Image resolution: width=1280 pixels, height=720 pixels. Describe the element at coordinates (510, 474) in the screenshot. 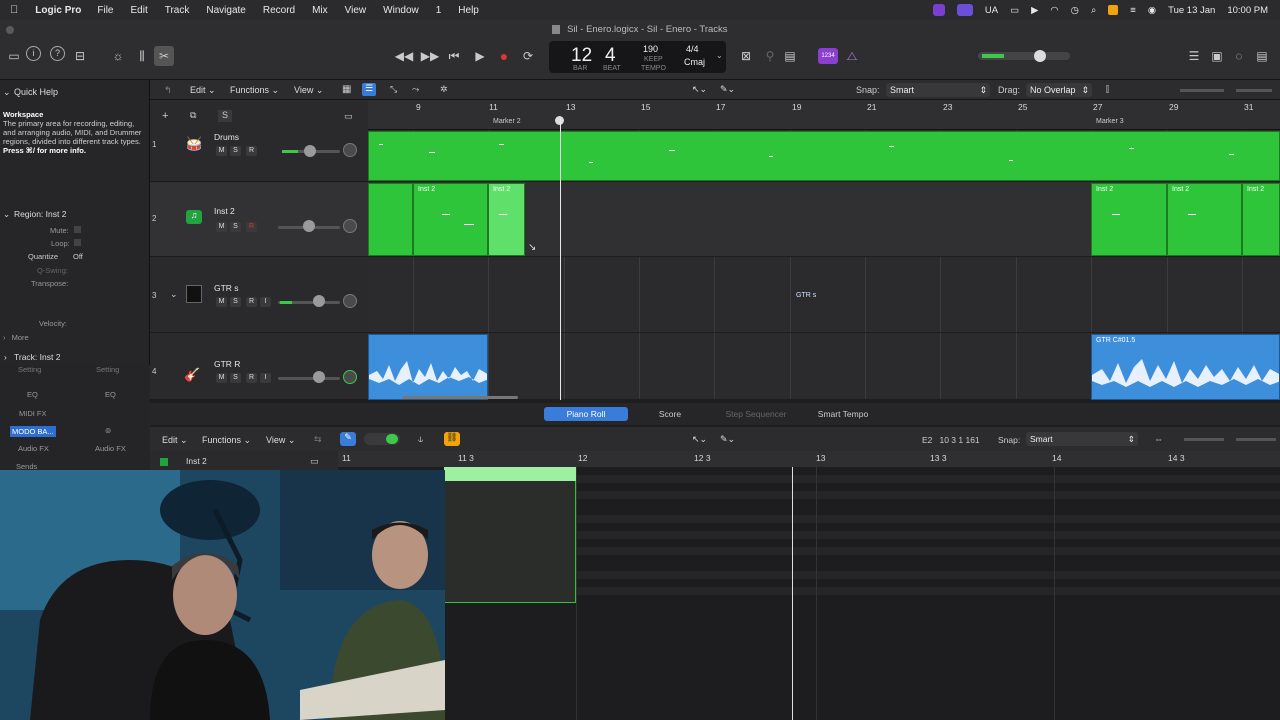

I see `region-header` at that location.